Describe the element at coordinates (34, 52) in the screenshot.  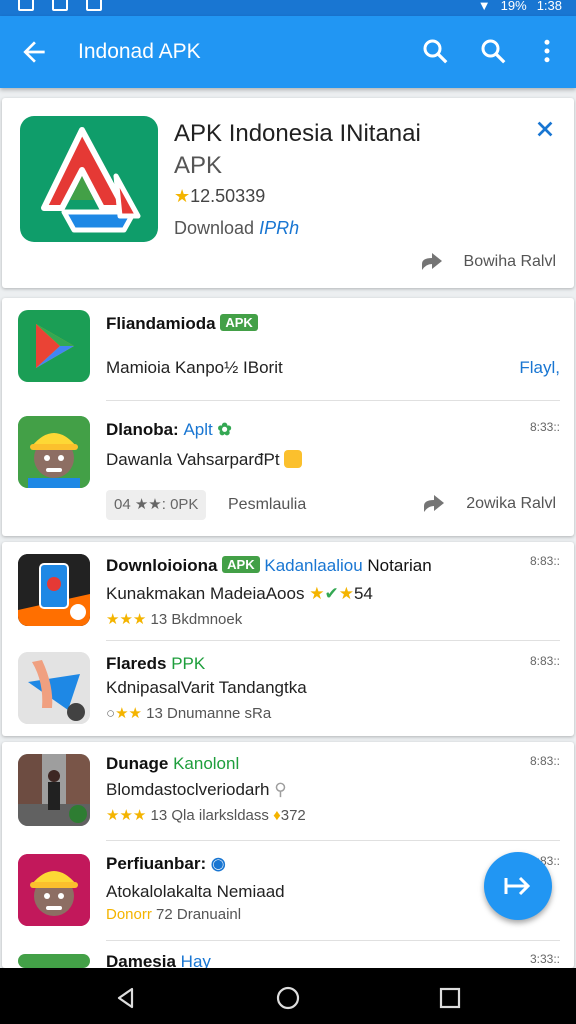
I see `back-arrow-icon` at that location.